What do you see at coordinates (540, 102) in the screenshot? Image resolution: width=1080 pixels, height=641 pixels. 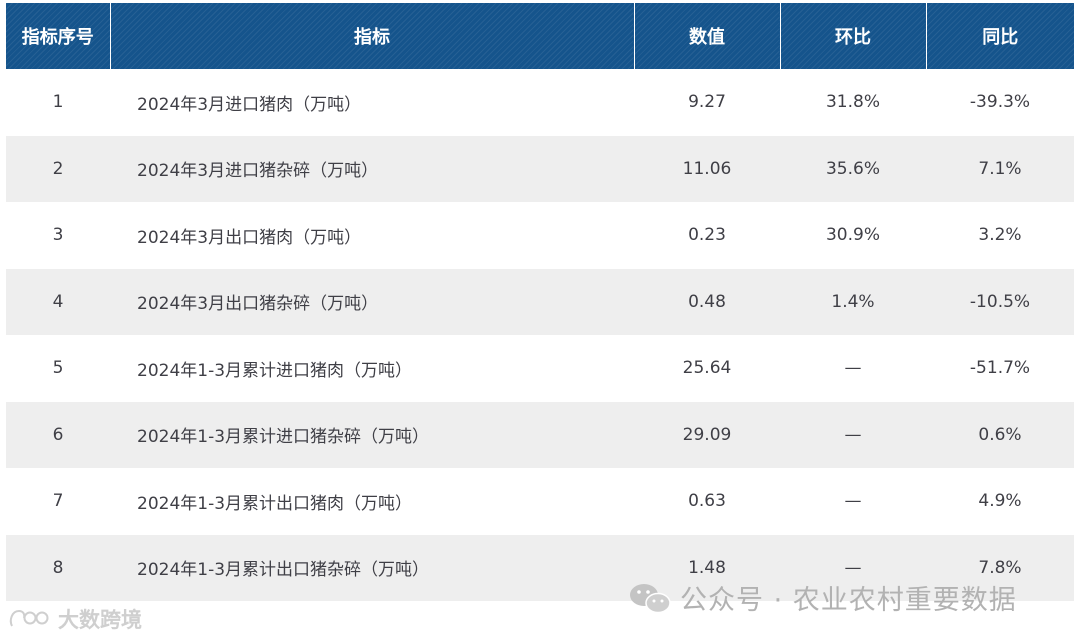 I see `table-row: 1 2024年3月进口猪肉（万吨） 9.27 31.8% -39.3%` at bounding box center [540, 102].